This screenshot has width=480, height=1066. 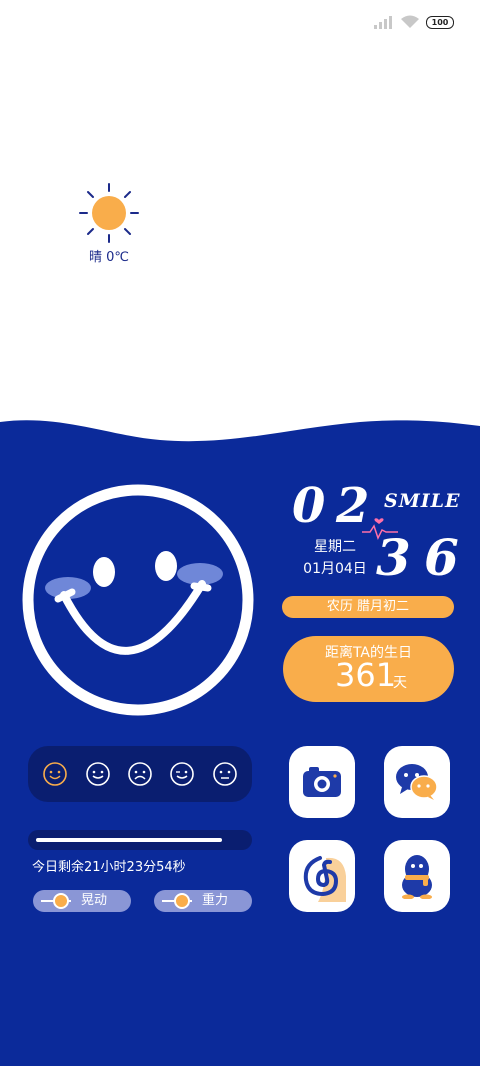 What do you see at coordinates (309, 506) in the screenshot?
I see `clock-hour-digit-1: 0` at bounding box center [309, 506].